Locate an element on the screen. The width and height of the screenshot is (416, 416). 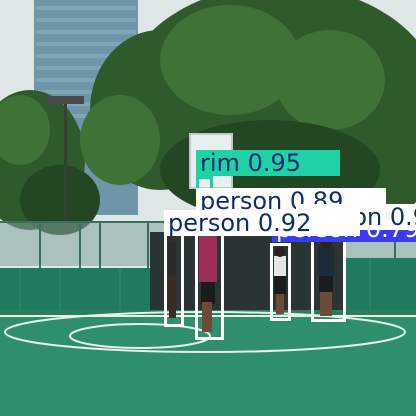
detection-confidence: 0.90 is located at coordinates (402, 217).